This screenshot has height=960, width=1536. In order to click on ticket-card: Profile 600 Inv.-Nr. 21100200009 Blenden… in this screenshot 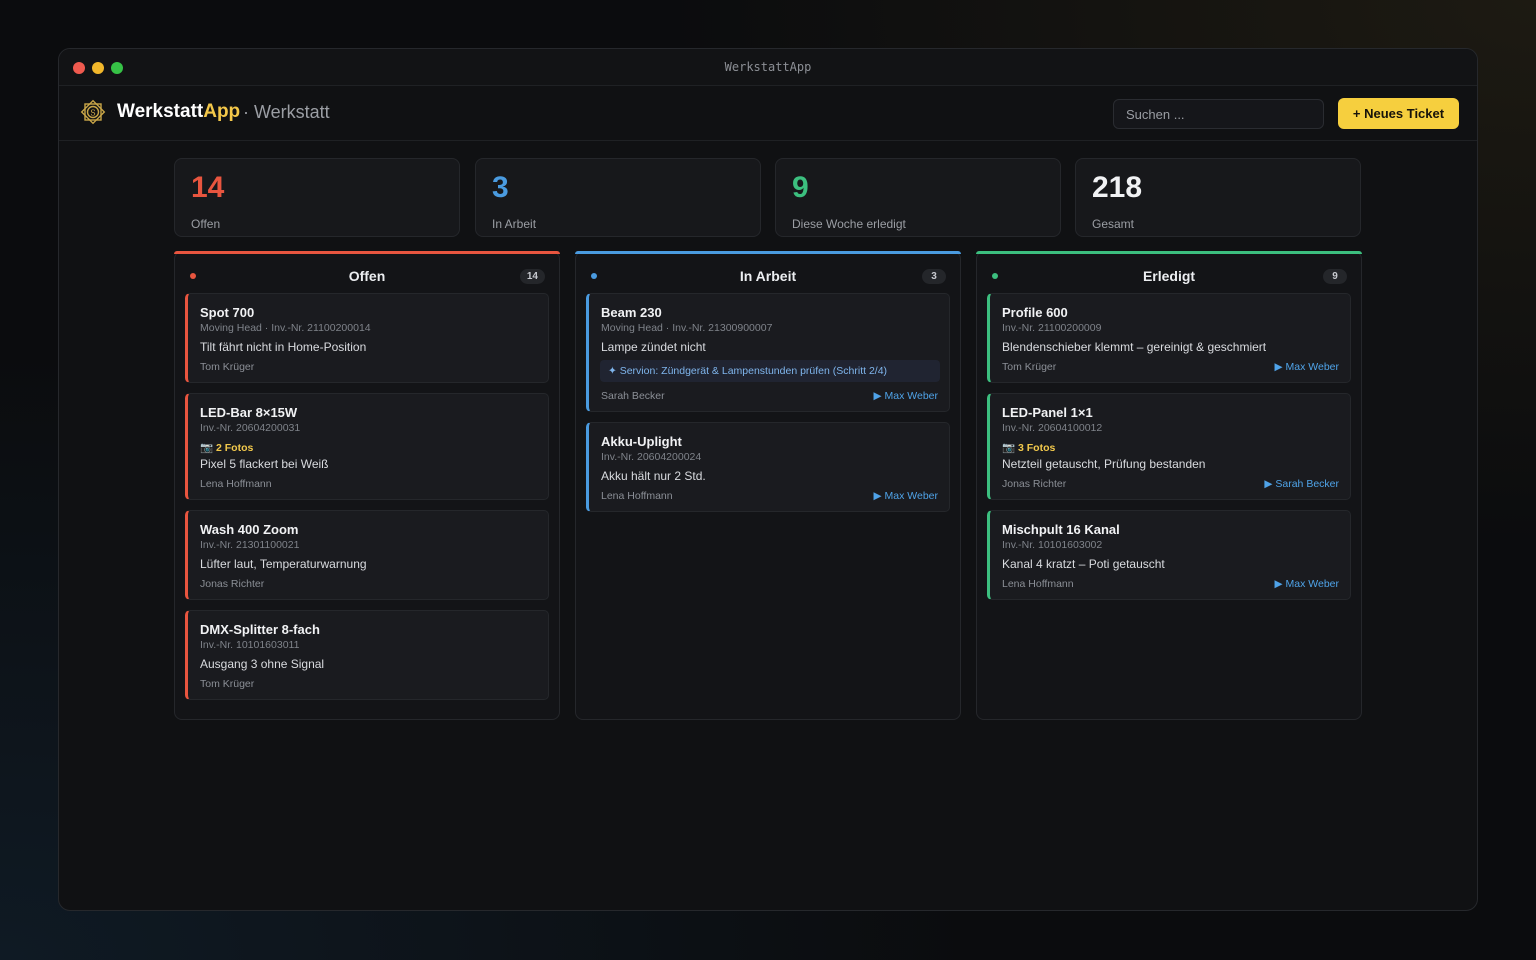, I will do `click(1169, 338)`.